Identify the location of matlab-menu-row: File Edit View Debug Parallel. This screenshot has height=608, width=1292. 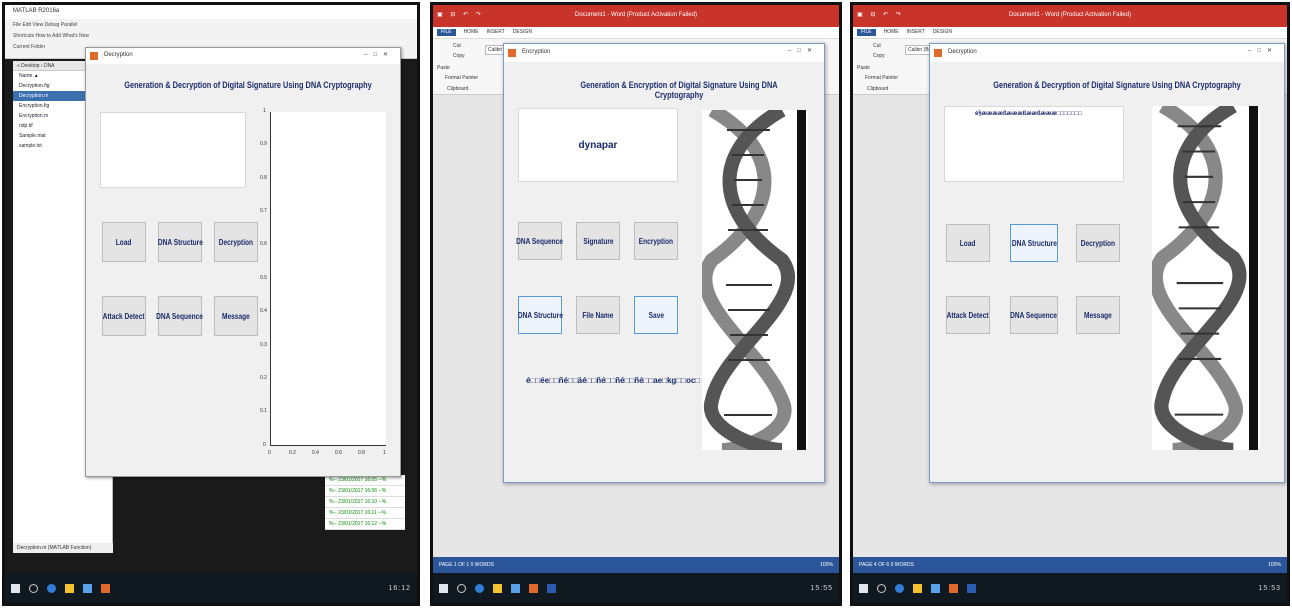
(211, 25).